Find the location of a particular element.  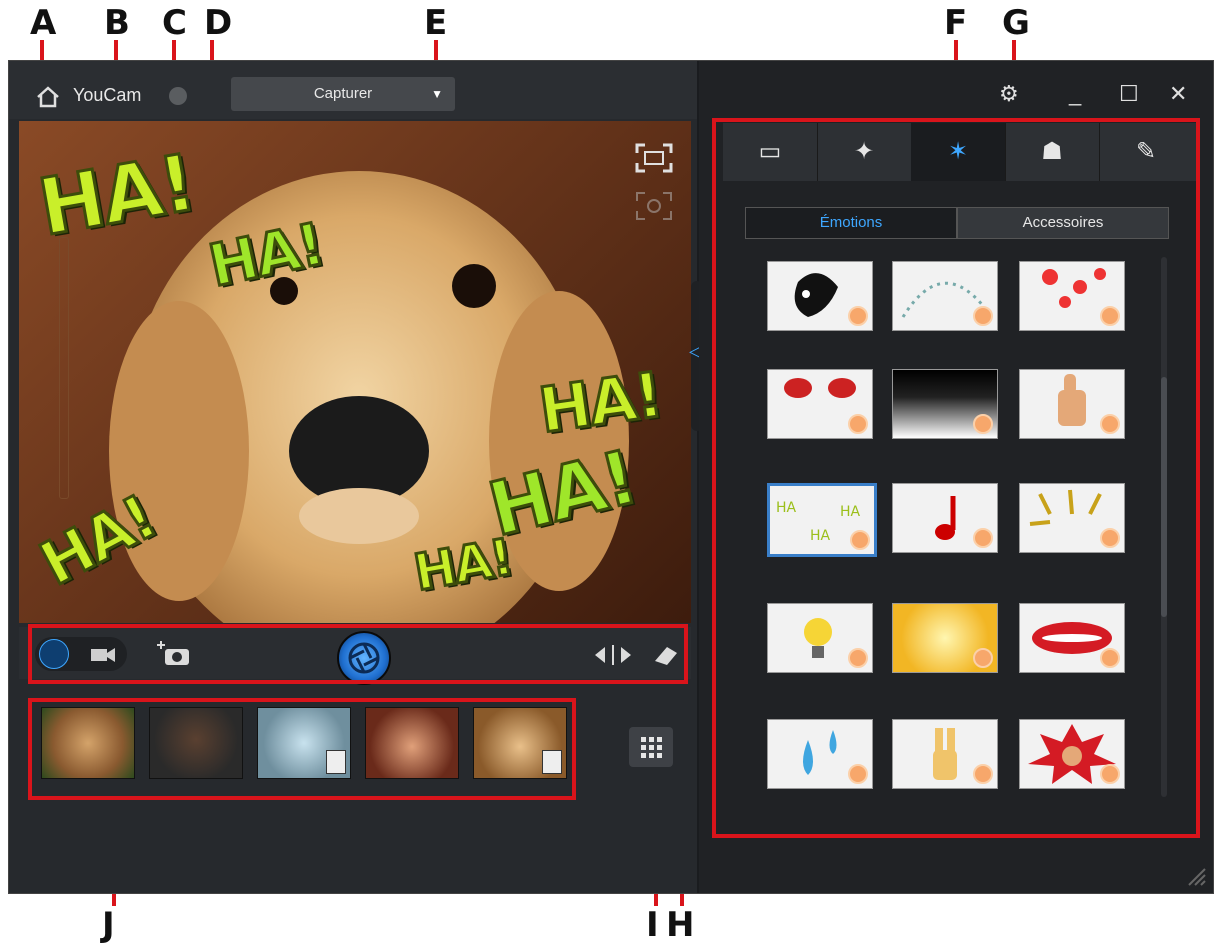

callout-e: E is located at coordinates (436, 23).